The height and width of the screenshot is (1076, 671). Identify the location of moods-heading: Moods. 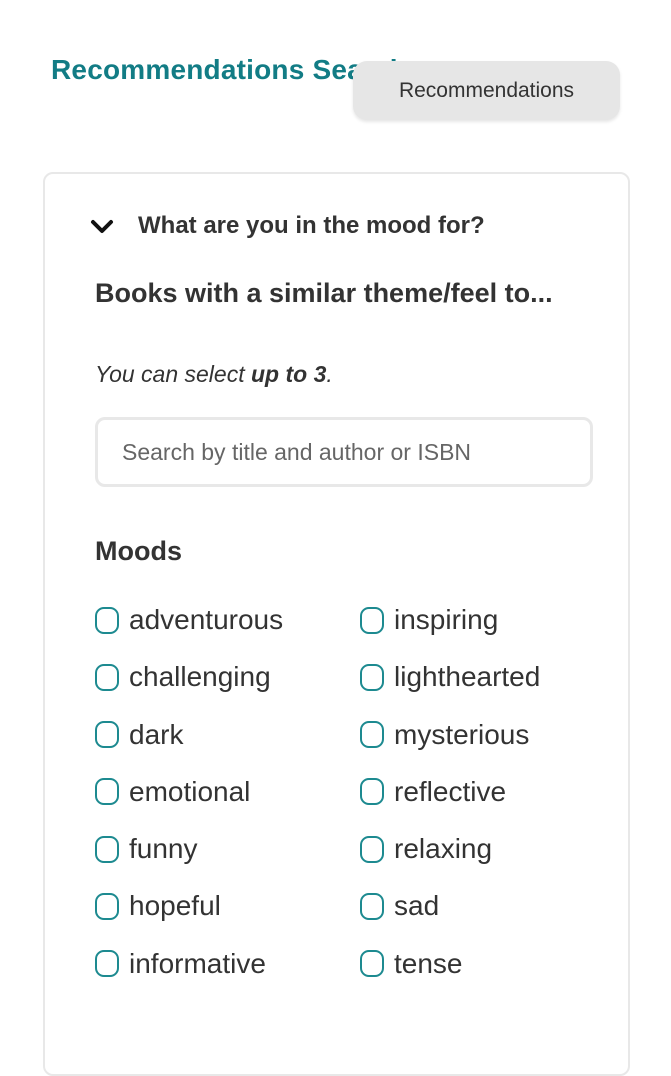
(138, 551).